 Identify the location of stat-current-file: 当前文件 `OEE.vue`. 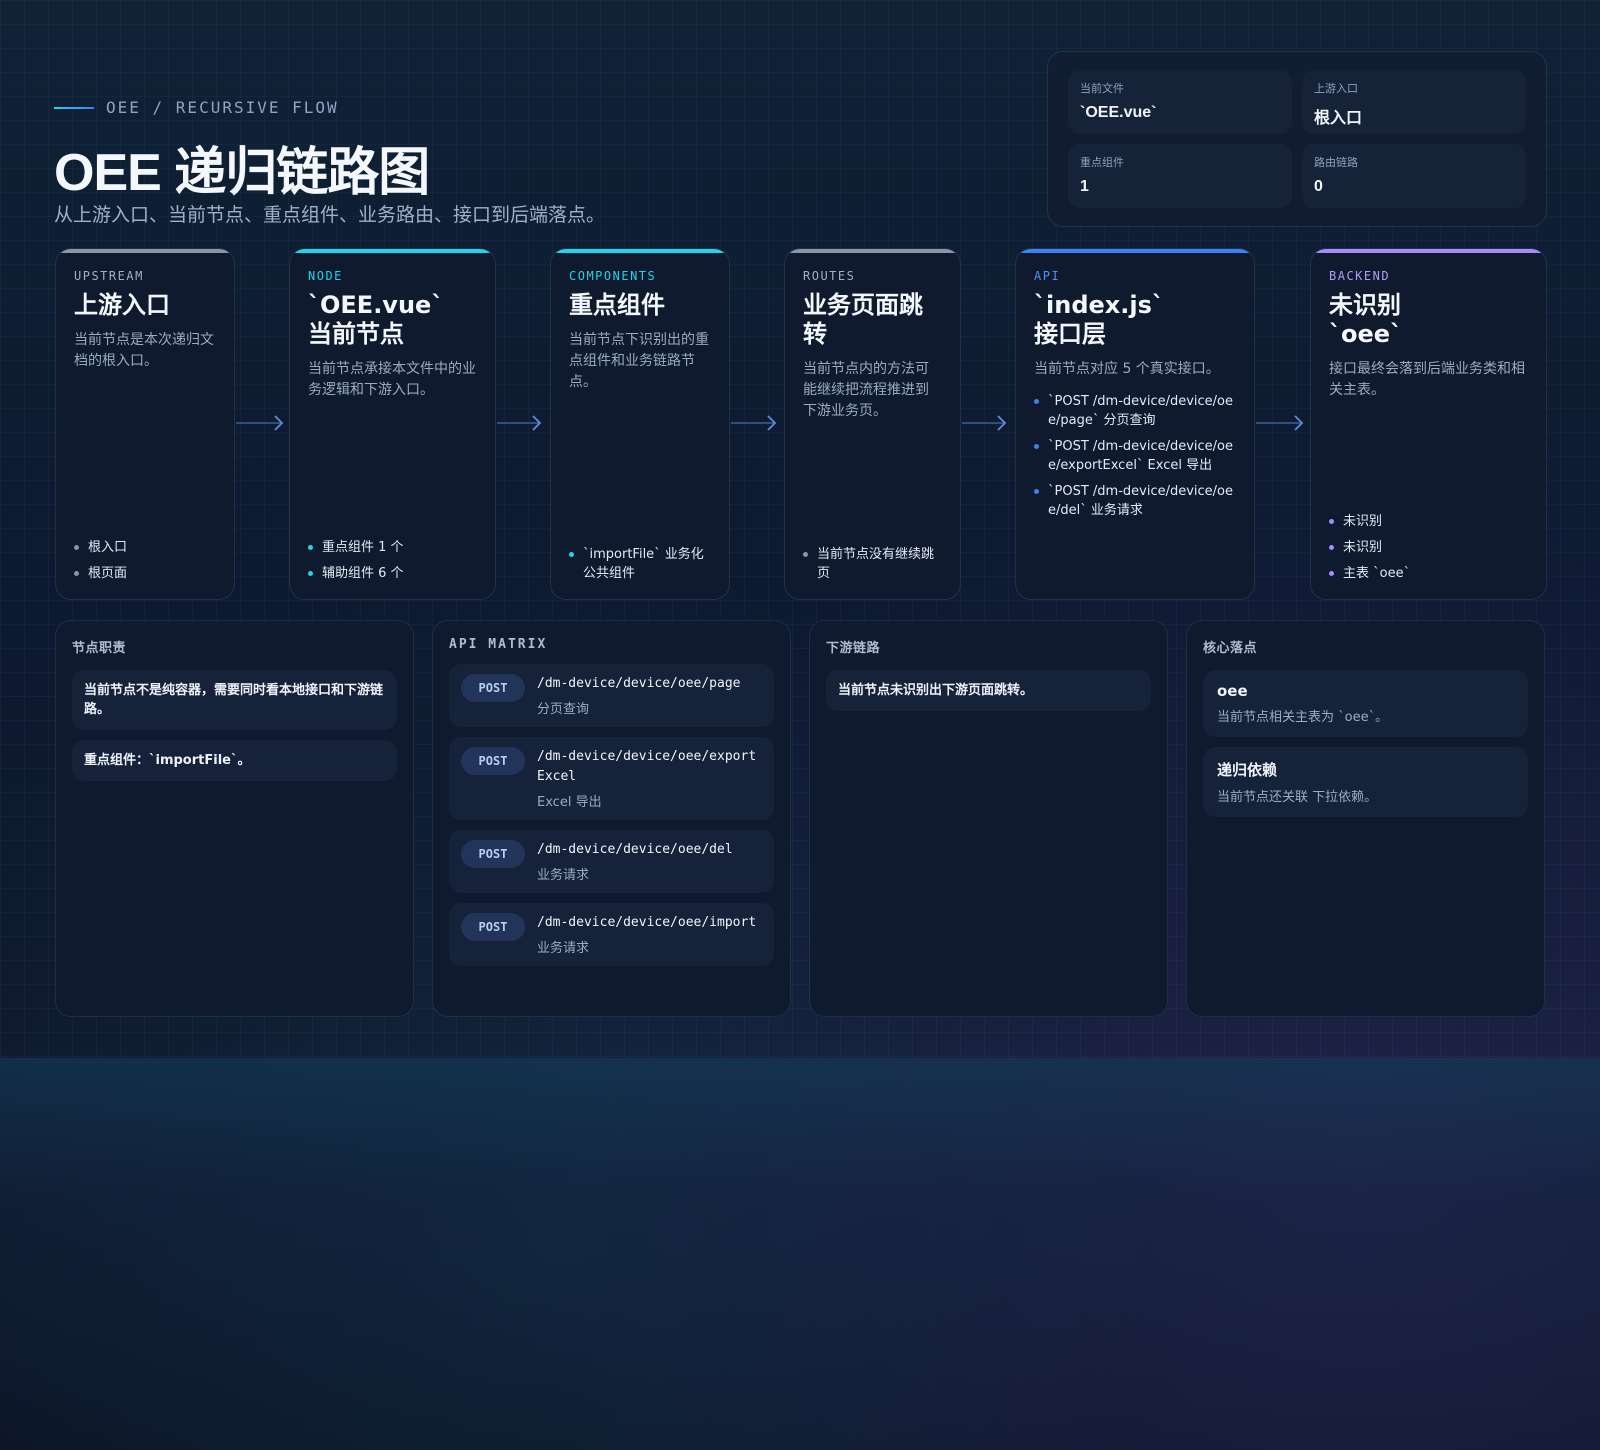
(1180, 102).